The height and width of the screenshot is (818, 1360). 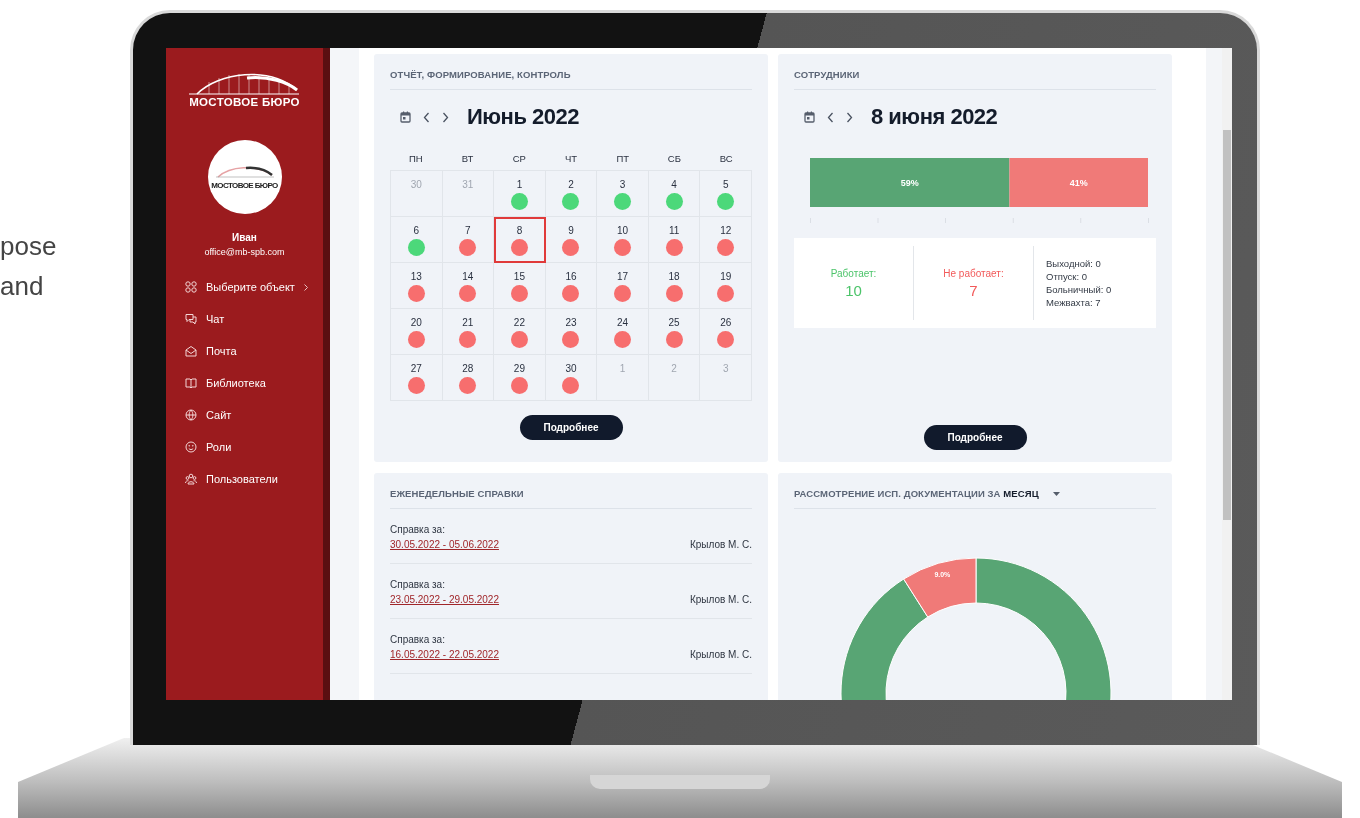 What do you see at coordinates (520, 286) in the screenshot?
I see `calendar-day: 15` at bounding box center [520, 286].